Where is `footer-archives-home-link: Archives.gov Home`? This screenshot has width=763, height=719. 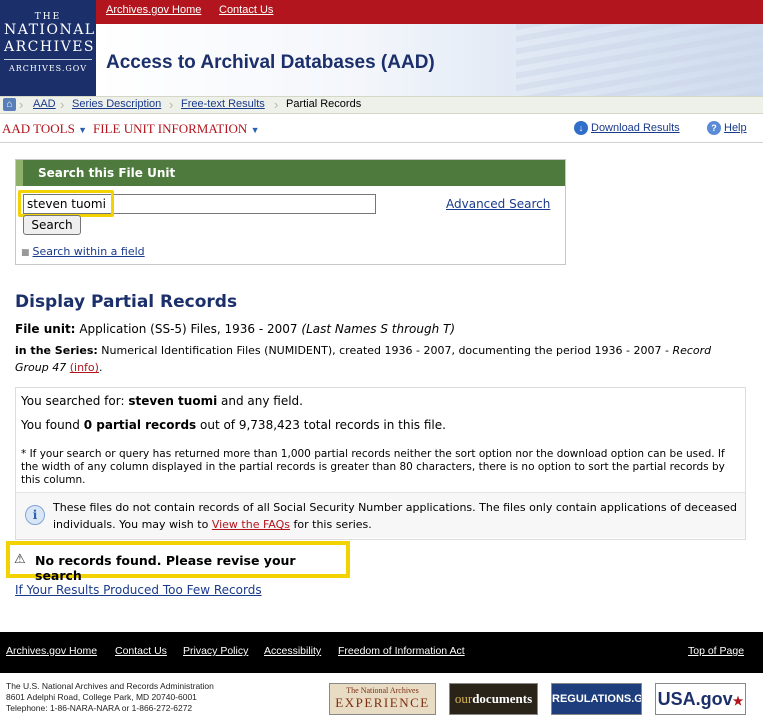 footer-archives-home-link: Archives.gov Home is located at coordinates (51, 651).